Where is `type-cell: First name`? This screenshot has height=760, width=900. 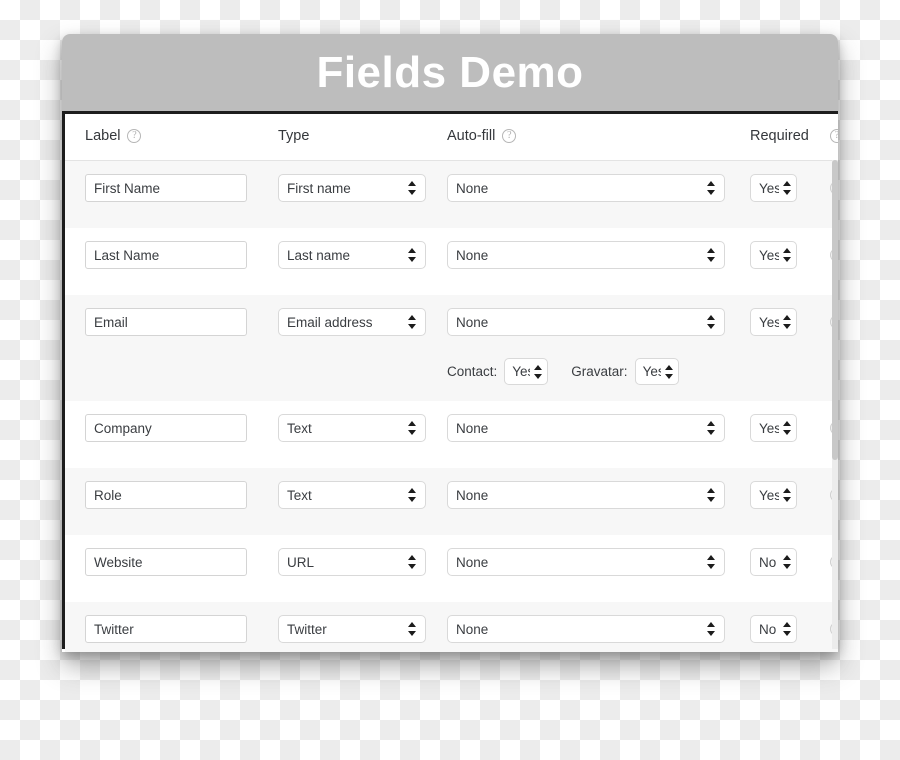
type-cell: First name is located at coordinates (352, 188).